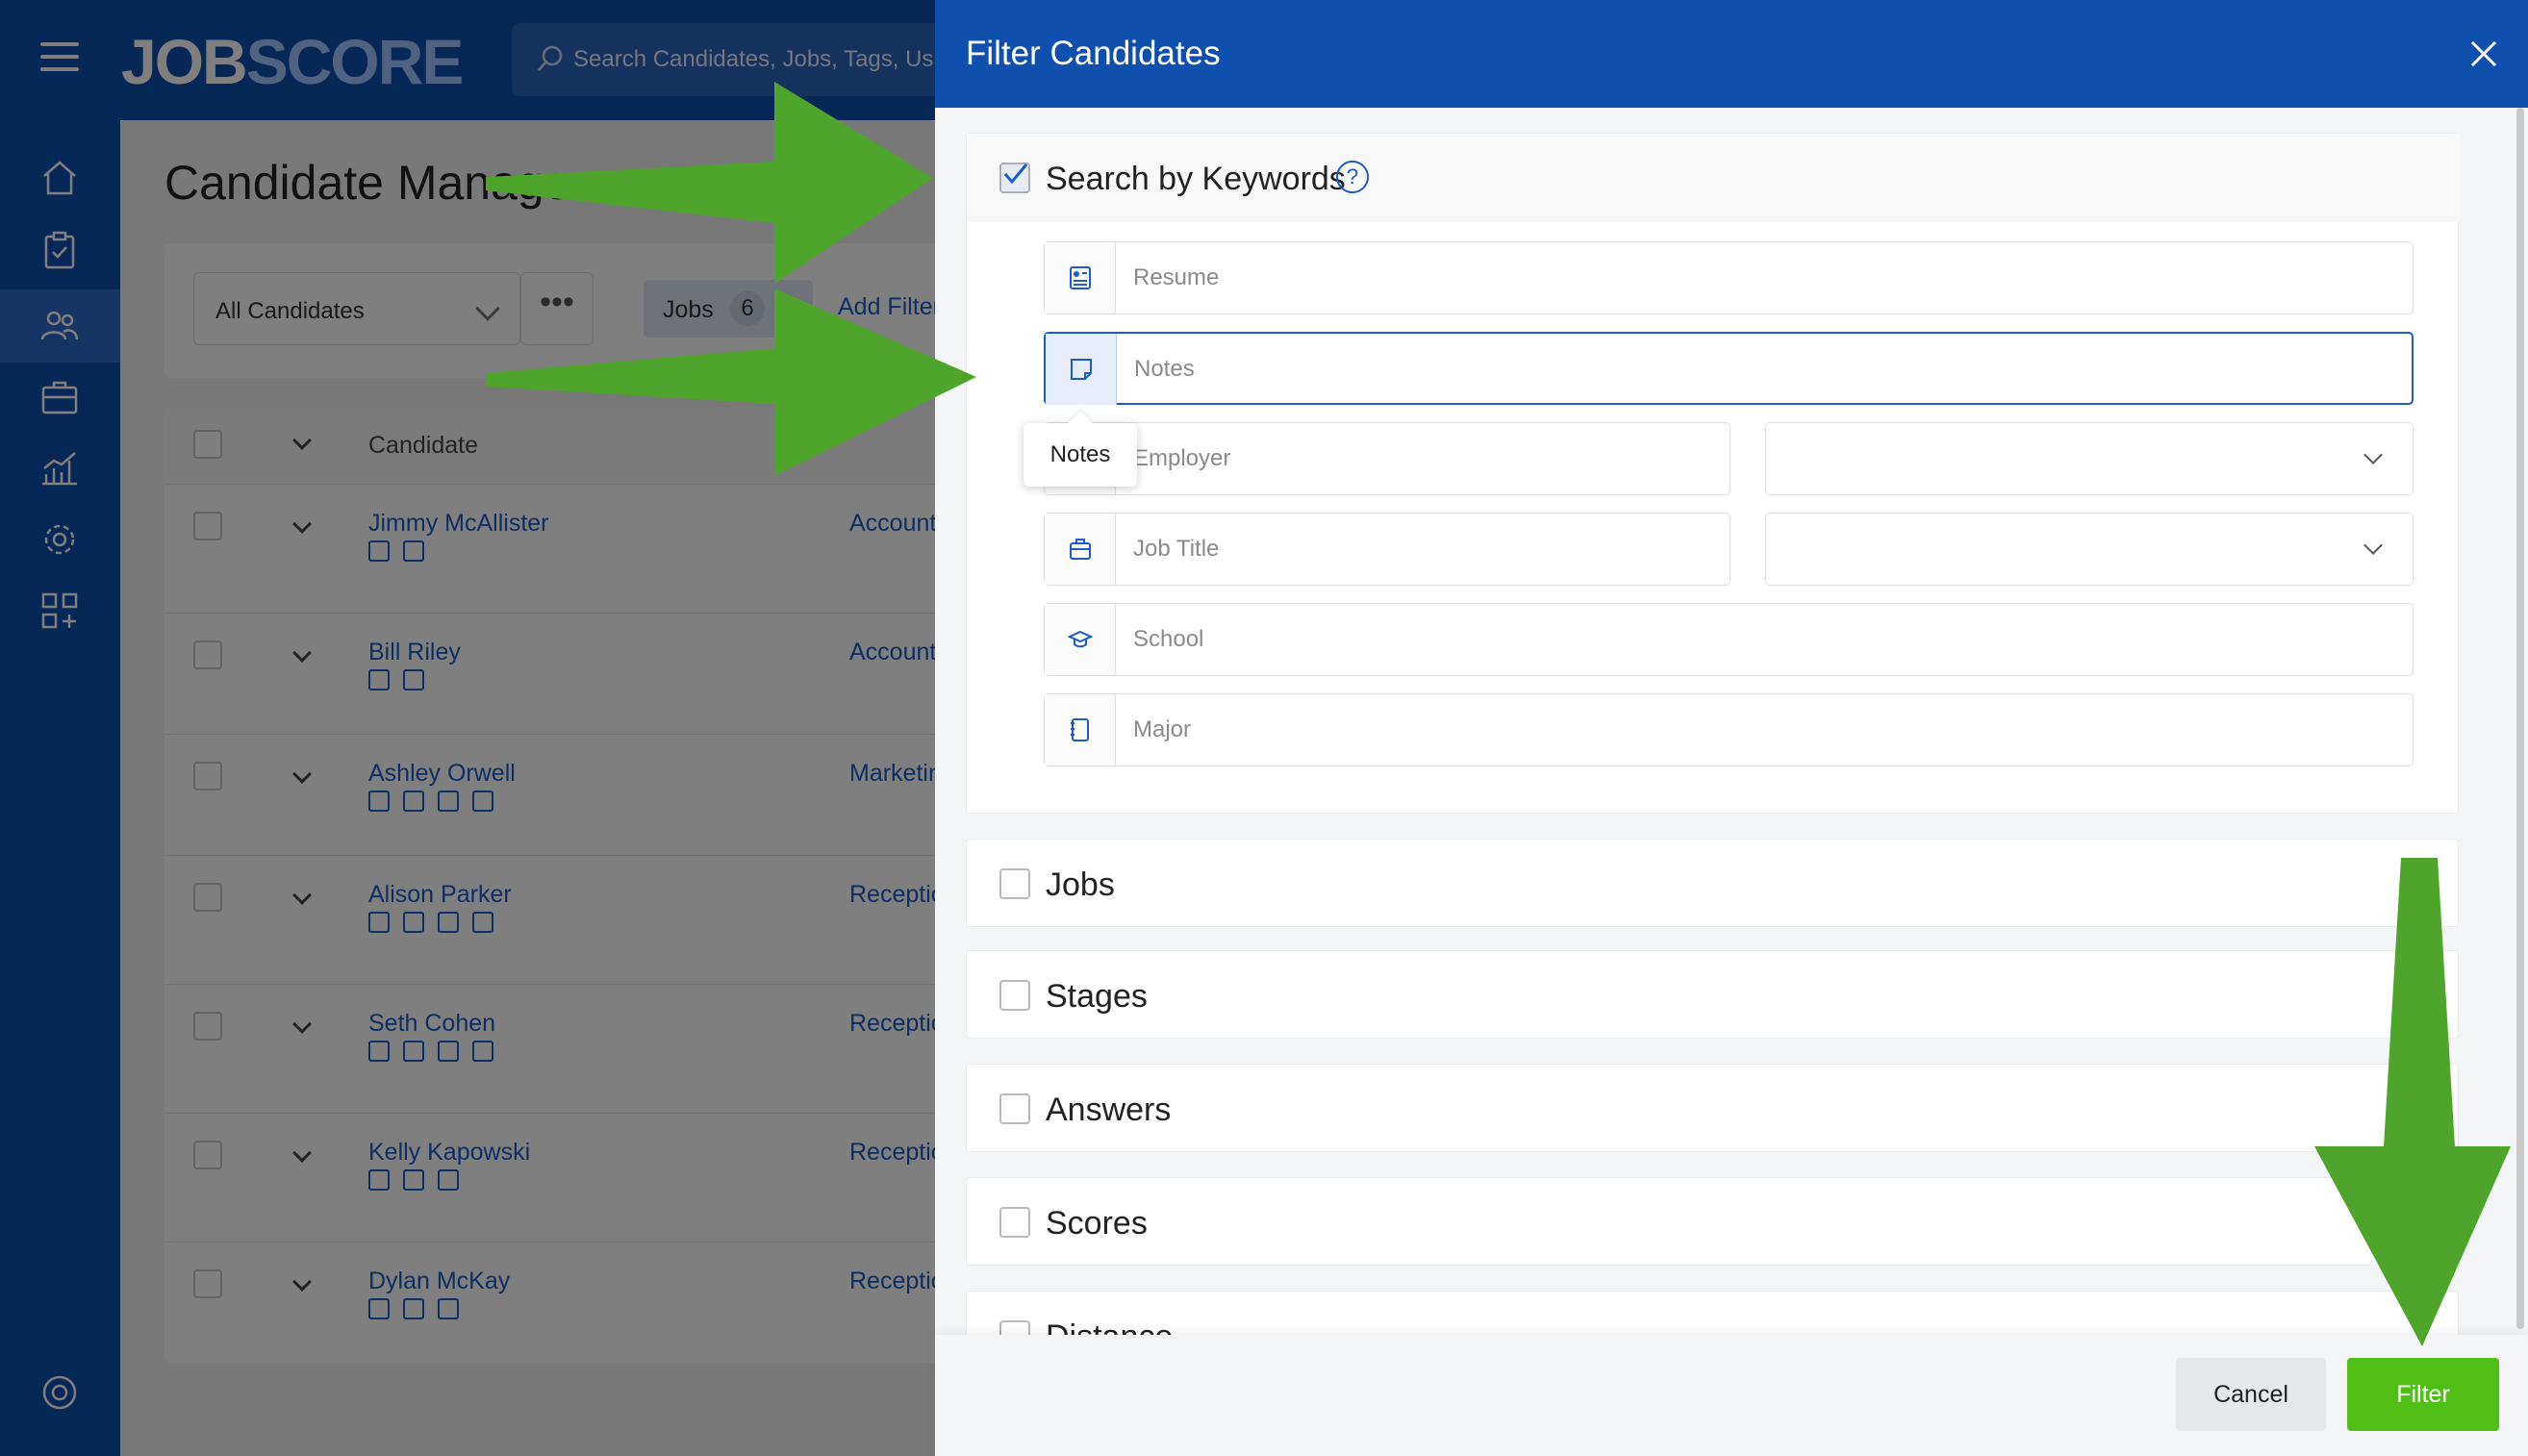 The image size is (2528, 1456). Describe the element at coordinates (1080, 730) in the screenshot. I see `notebook-icon` at that location.